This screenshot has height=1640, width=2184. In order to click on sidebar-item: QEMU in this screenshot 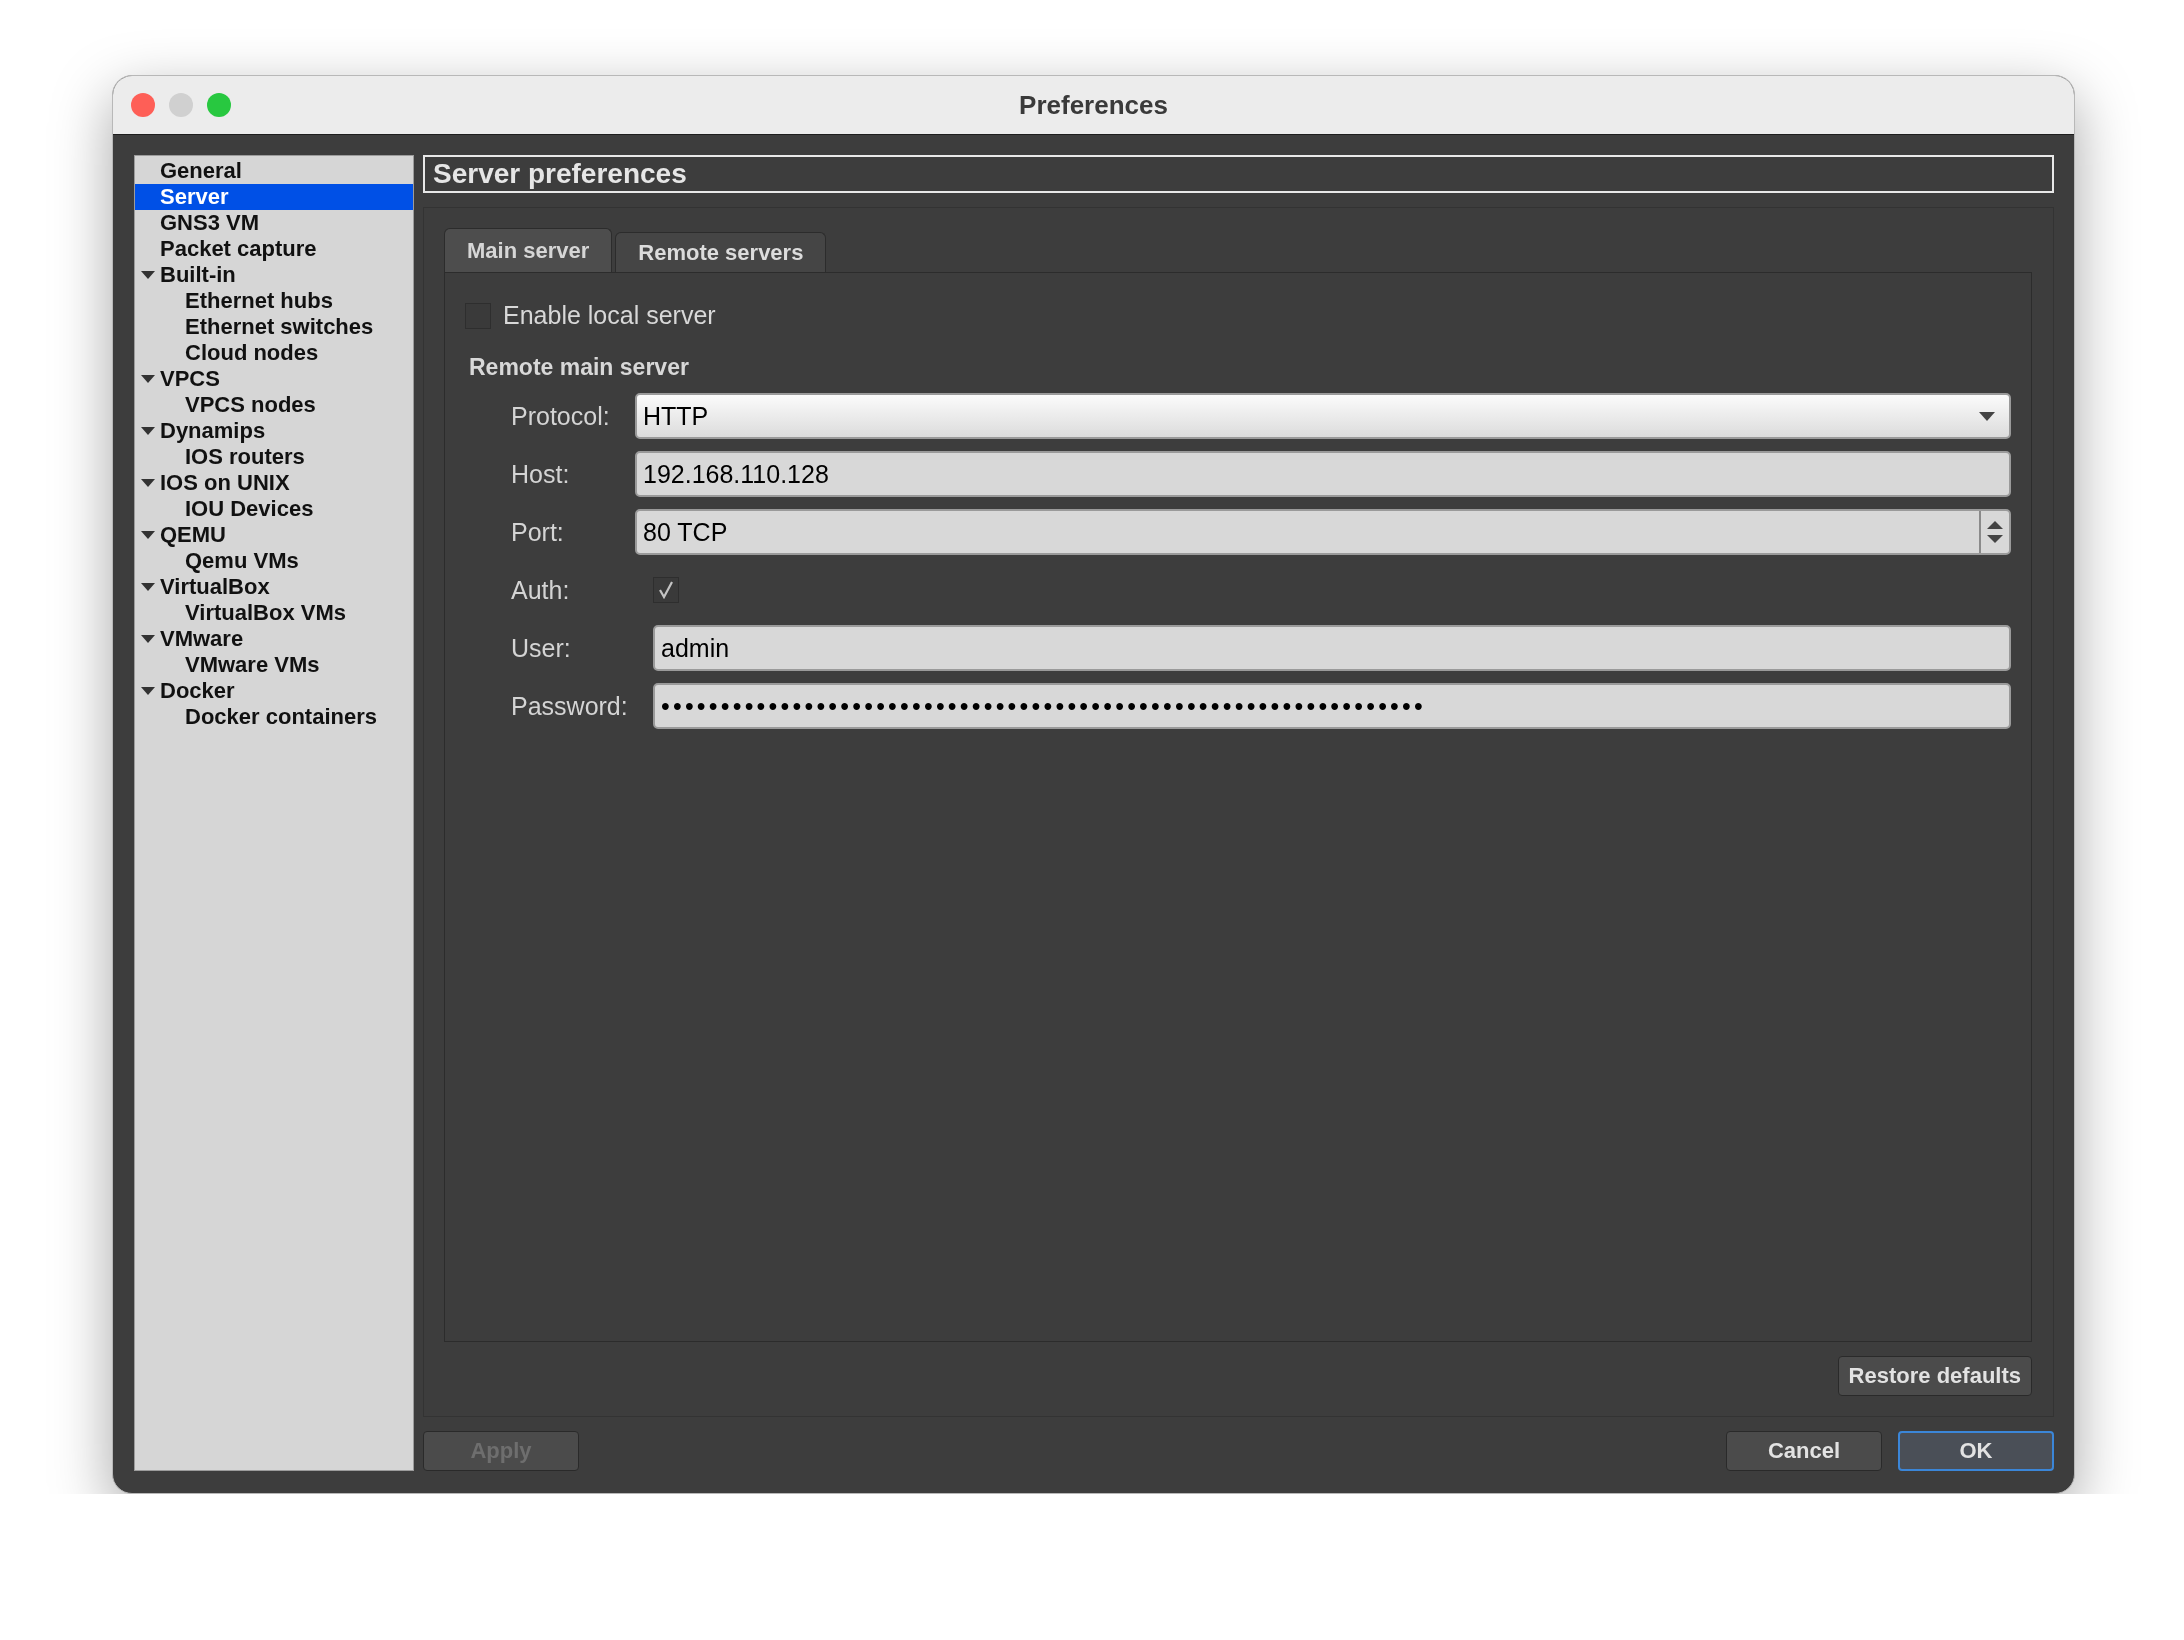, I will do `click(274, 535)`.